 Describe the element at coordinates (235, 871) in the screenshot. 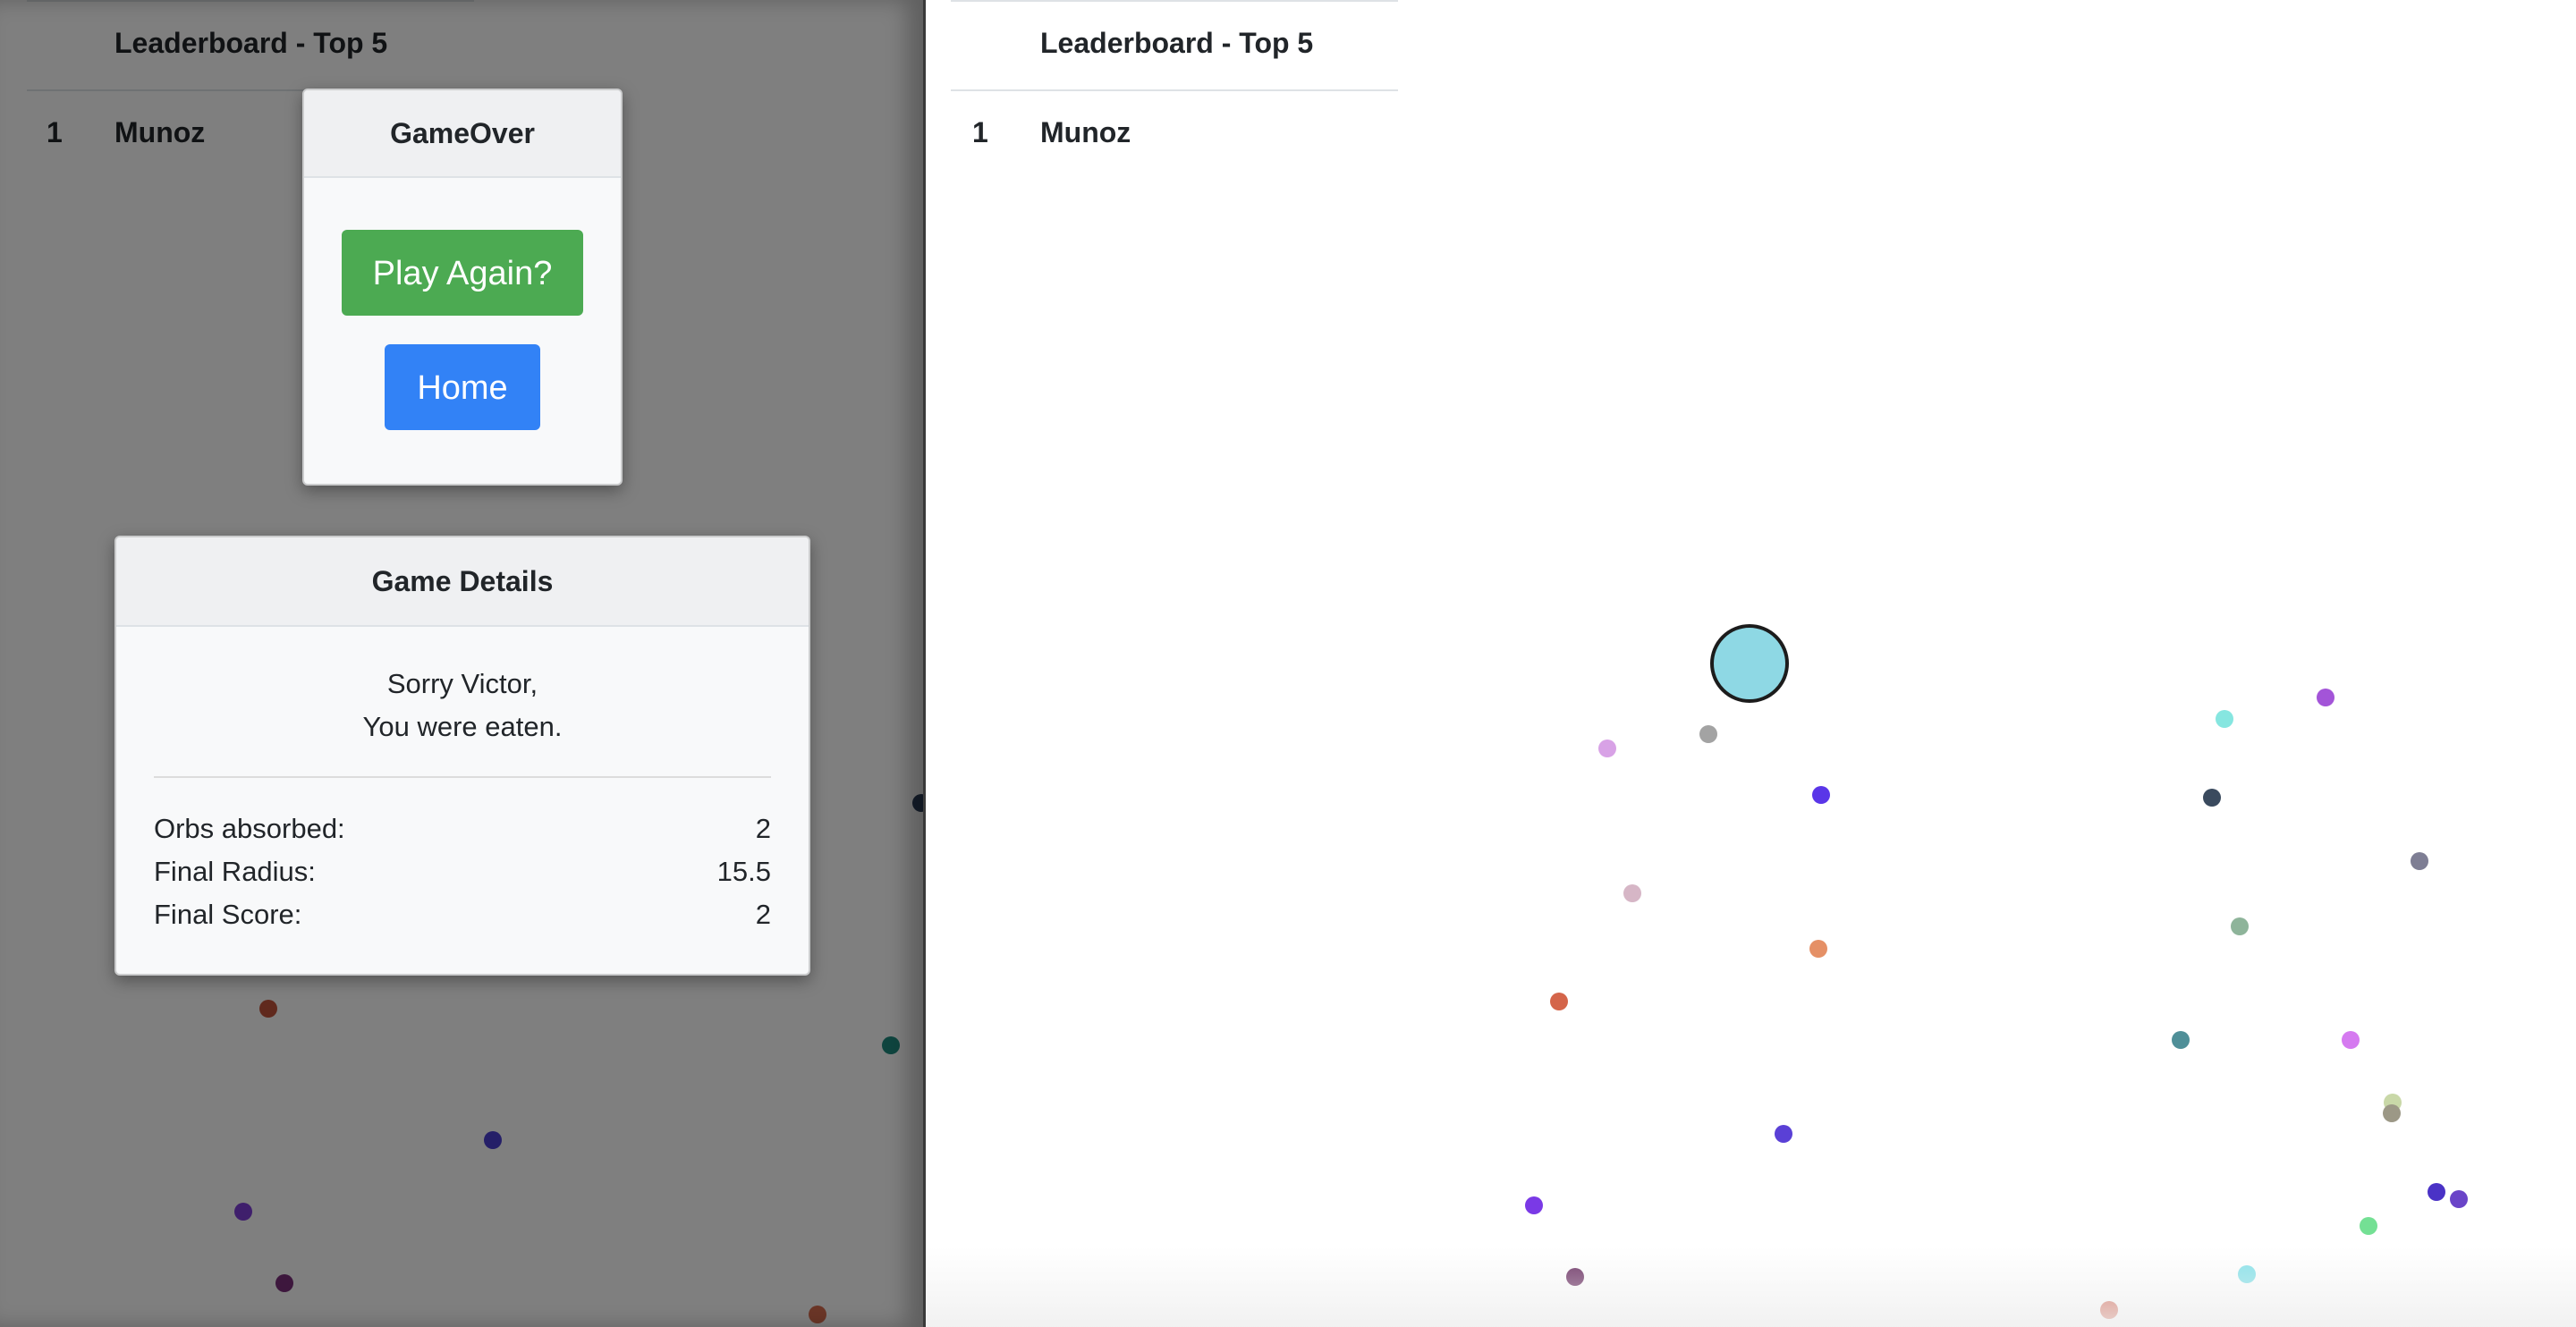

I see `final-radius-label: Final Radius:` at that location.